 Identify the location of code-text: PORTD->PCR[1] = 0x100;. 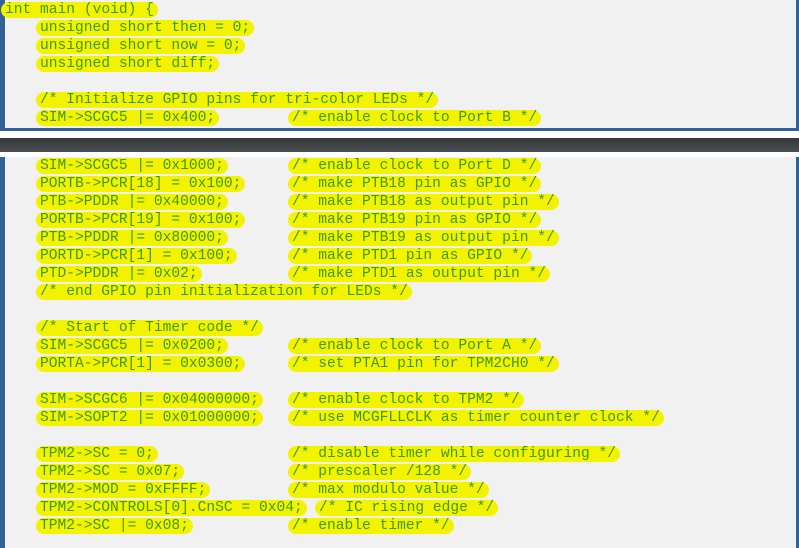
(136, 256).